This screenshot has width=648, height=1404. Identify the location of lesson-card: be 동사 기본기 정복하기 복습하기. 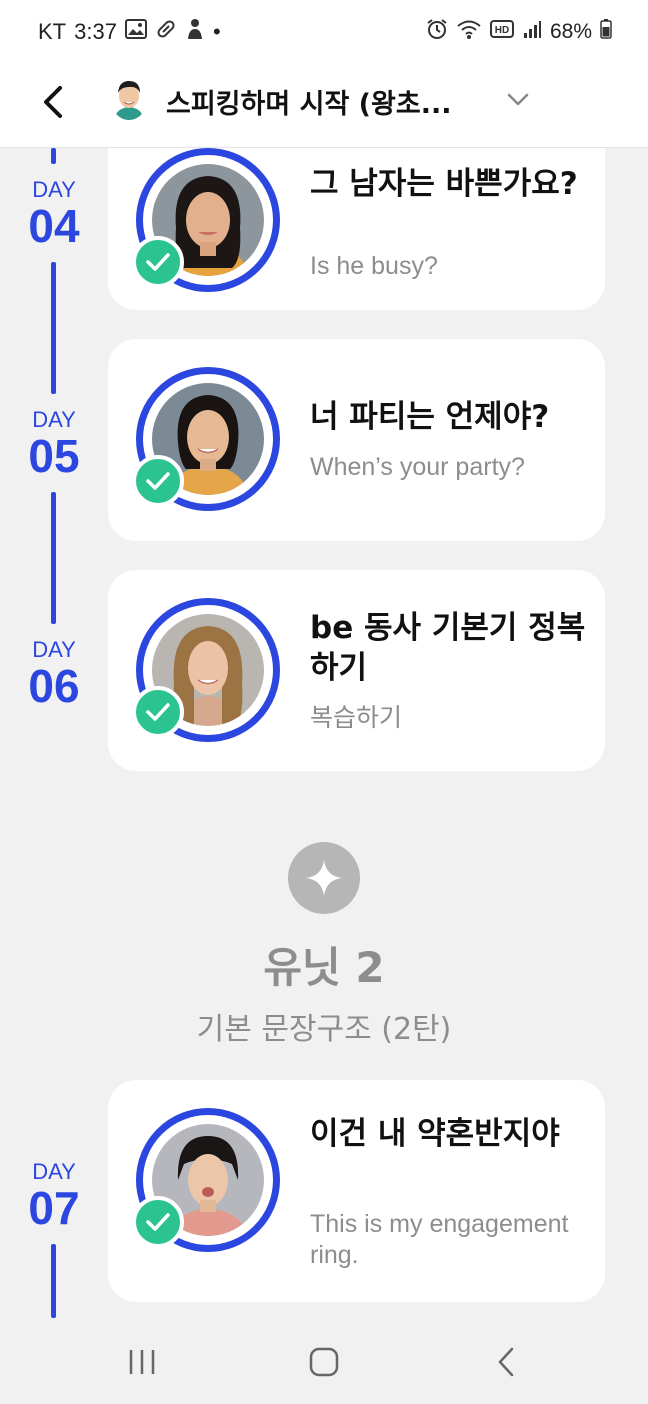
(356, 670).